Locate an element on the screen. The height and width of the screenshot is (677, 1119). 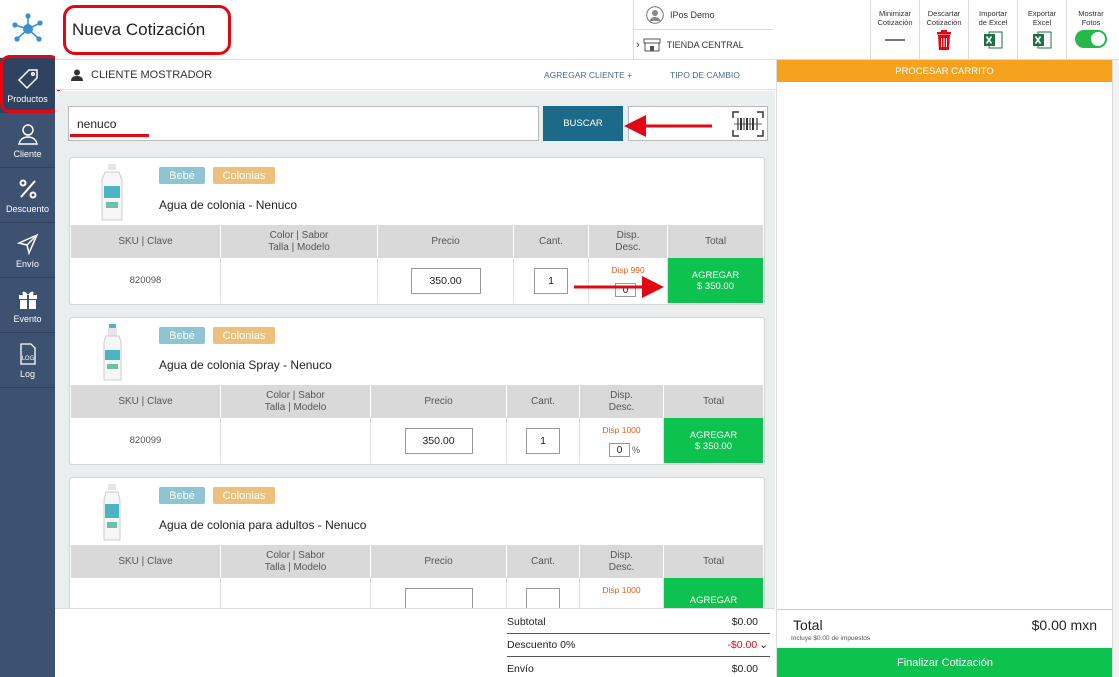
log-icon-text: LOG is located at coordinates (27, 358).